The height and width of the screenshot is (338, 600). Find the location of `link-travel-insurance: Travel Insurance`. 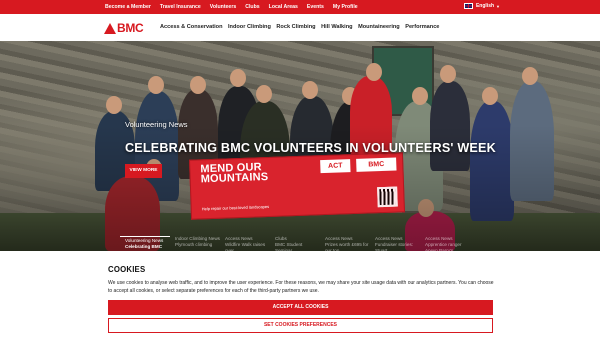

link-travel-insurance: Travel Insurance is located at coordinates (180, 7).